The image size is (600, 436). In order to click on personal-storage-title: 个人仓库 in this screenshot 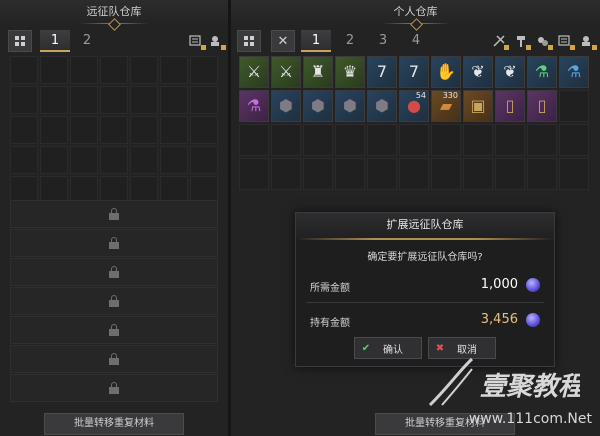, I will do `click(415, 11)`.